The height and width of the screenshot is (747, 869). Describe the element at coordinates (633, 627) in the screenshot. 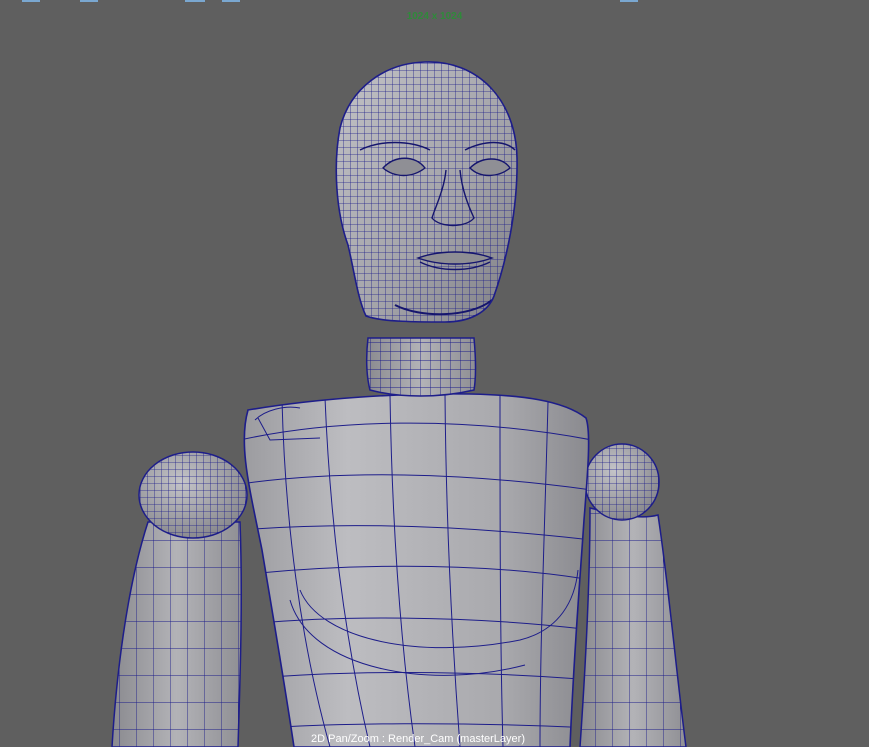

I see `right-arm-mesh` at that location.